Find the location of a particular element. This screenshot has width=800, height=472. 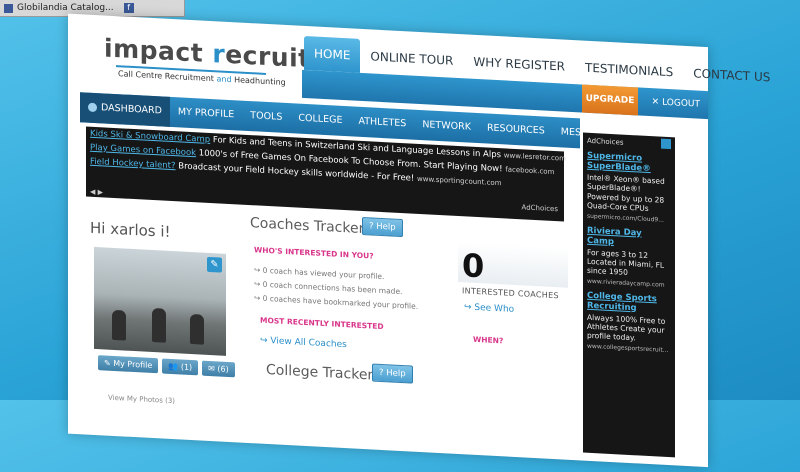

interested-count: 0 is located at coordinates (473, 266).